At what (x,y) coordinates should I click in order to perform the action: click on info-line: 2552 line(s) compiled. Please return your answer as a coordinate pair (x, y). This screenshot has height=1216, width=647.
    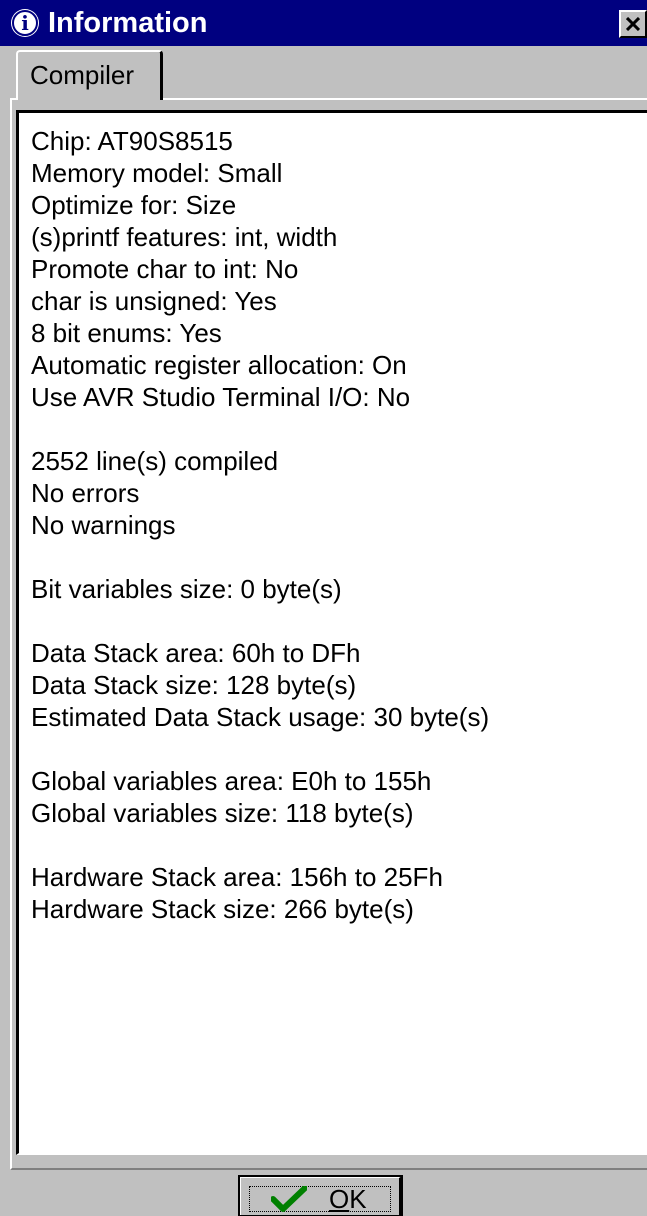
    Looking at the image, I should click on (155, 461).